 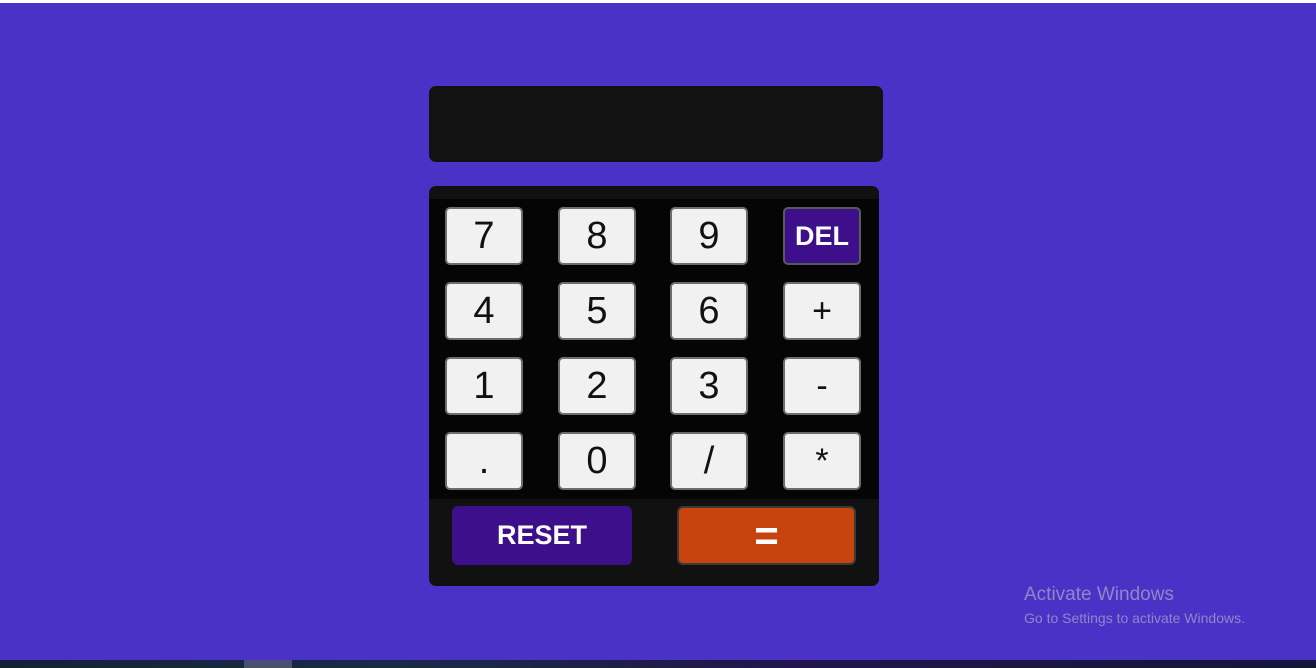 I want to click on key-1: 1, so click(x=484, y=386).